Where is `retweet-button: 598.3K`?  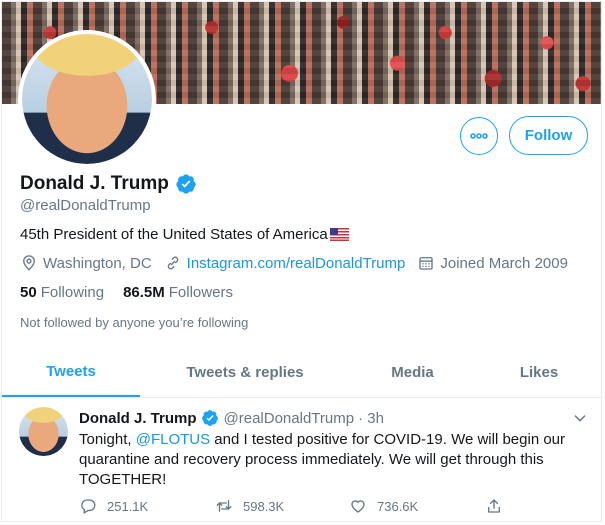
retweet-button: 598.3K is located at coordinates (249, 506).